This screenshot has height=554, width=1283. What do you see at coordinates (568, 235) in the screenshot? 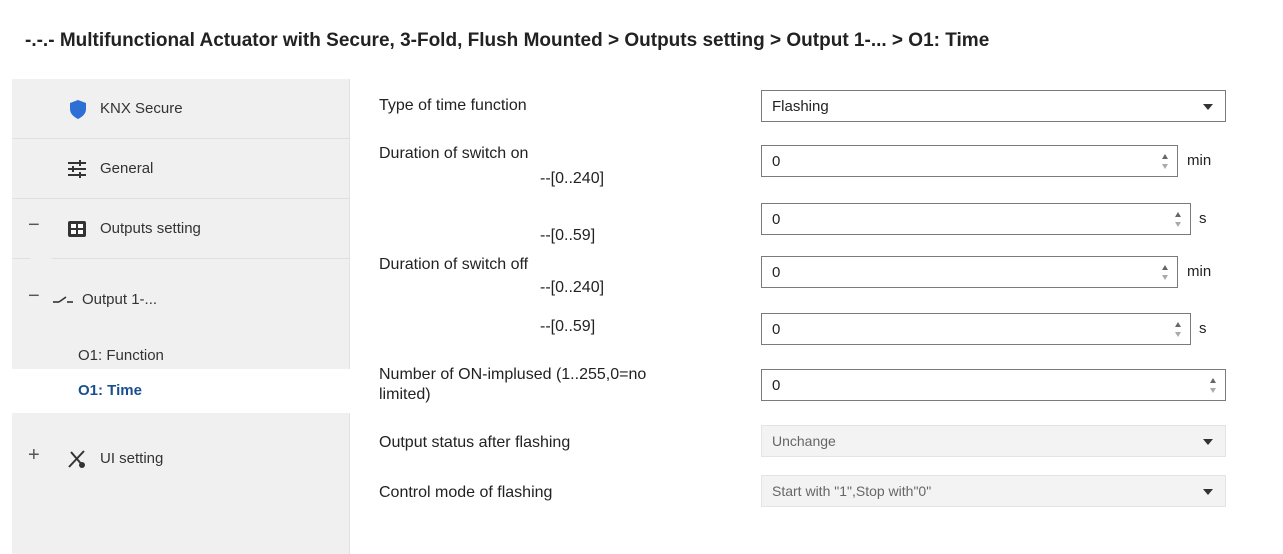
I see `duration-on-sec-range: --[0..59]` at bounding box center [568, 235].